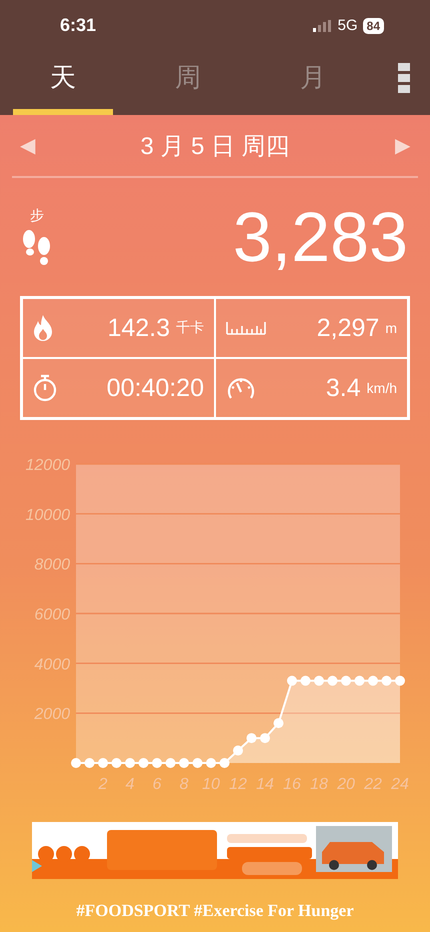  I want to click on y-axis-label: 8000, so click(52, 565).